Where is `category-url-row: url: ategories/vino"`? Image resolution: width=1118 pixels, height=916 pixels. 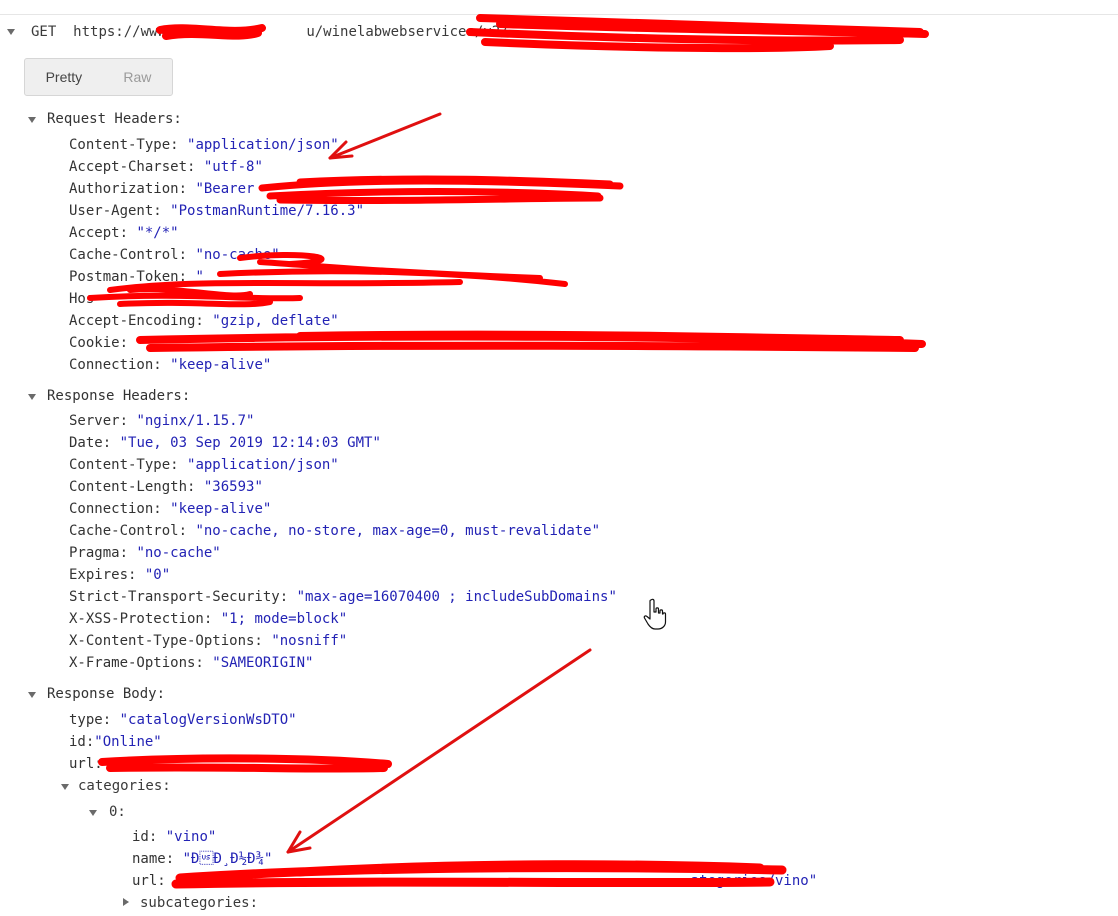
category-url-row: url: ategories/vino" is located at coordinates (475, 881).